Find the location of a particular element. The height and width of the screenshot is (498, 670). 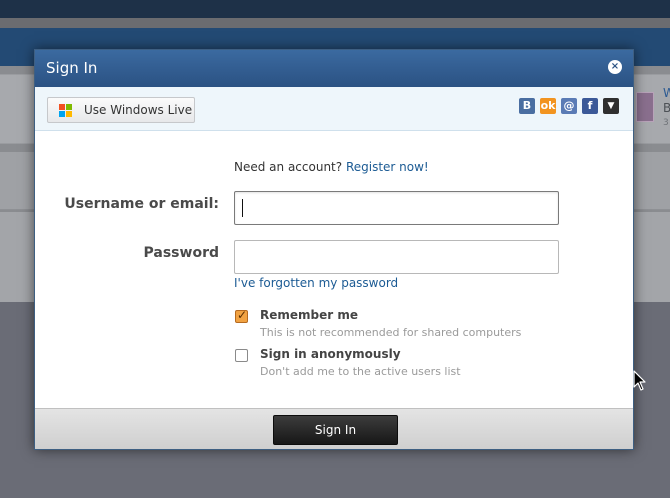

social-login-bar: Use Windows Live B ok @ f ▼ is located at coordinates (334, 109).